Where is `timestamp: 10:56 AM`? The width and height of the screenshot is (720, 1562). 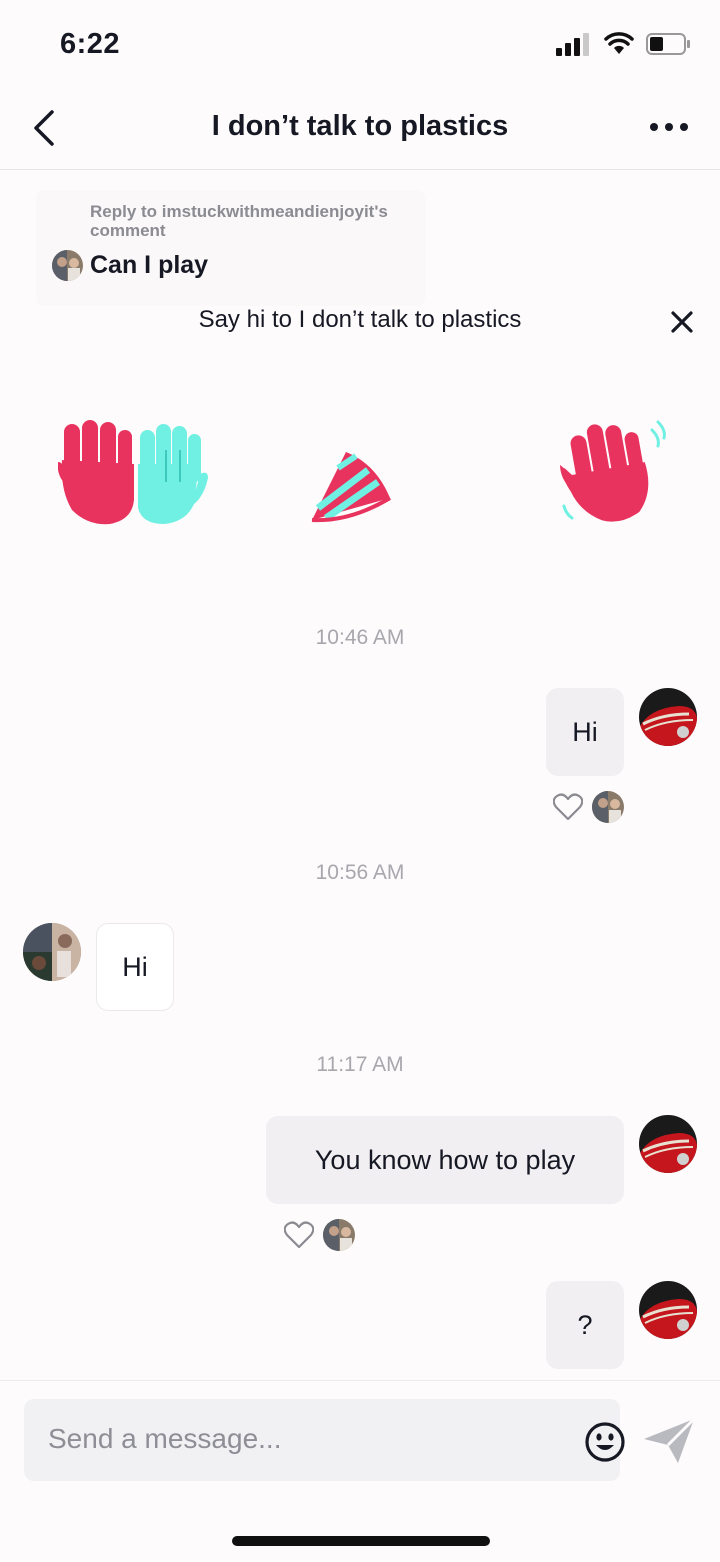 timestamp: 10:56 AM is located at coordinates (360, 872).